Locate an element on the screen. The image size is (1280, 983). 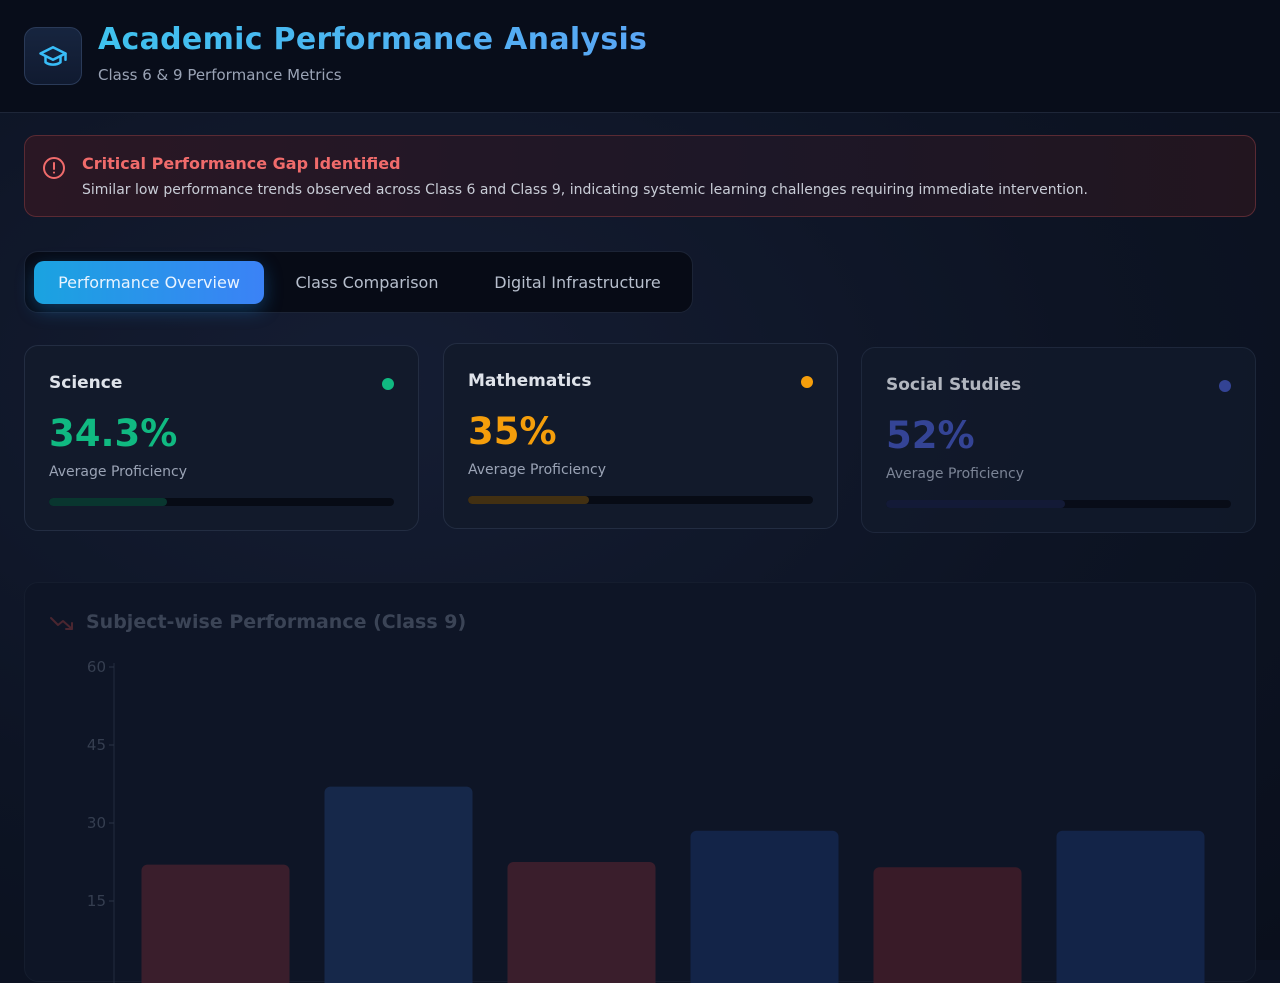
card-science: Science 34.3% Average Proficiency is located at coordinates (221, 438).